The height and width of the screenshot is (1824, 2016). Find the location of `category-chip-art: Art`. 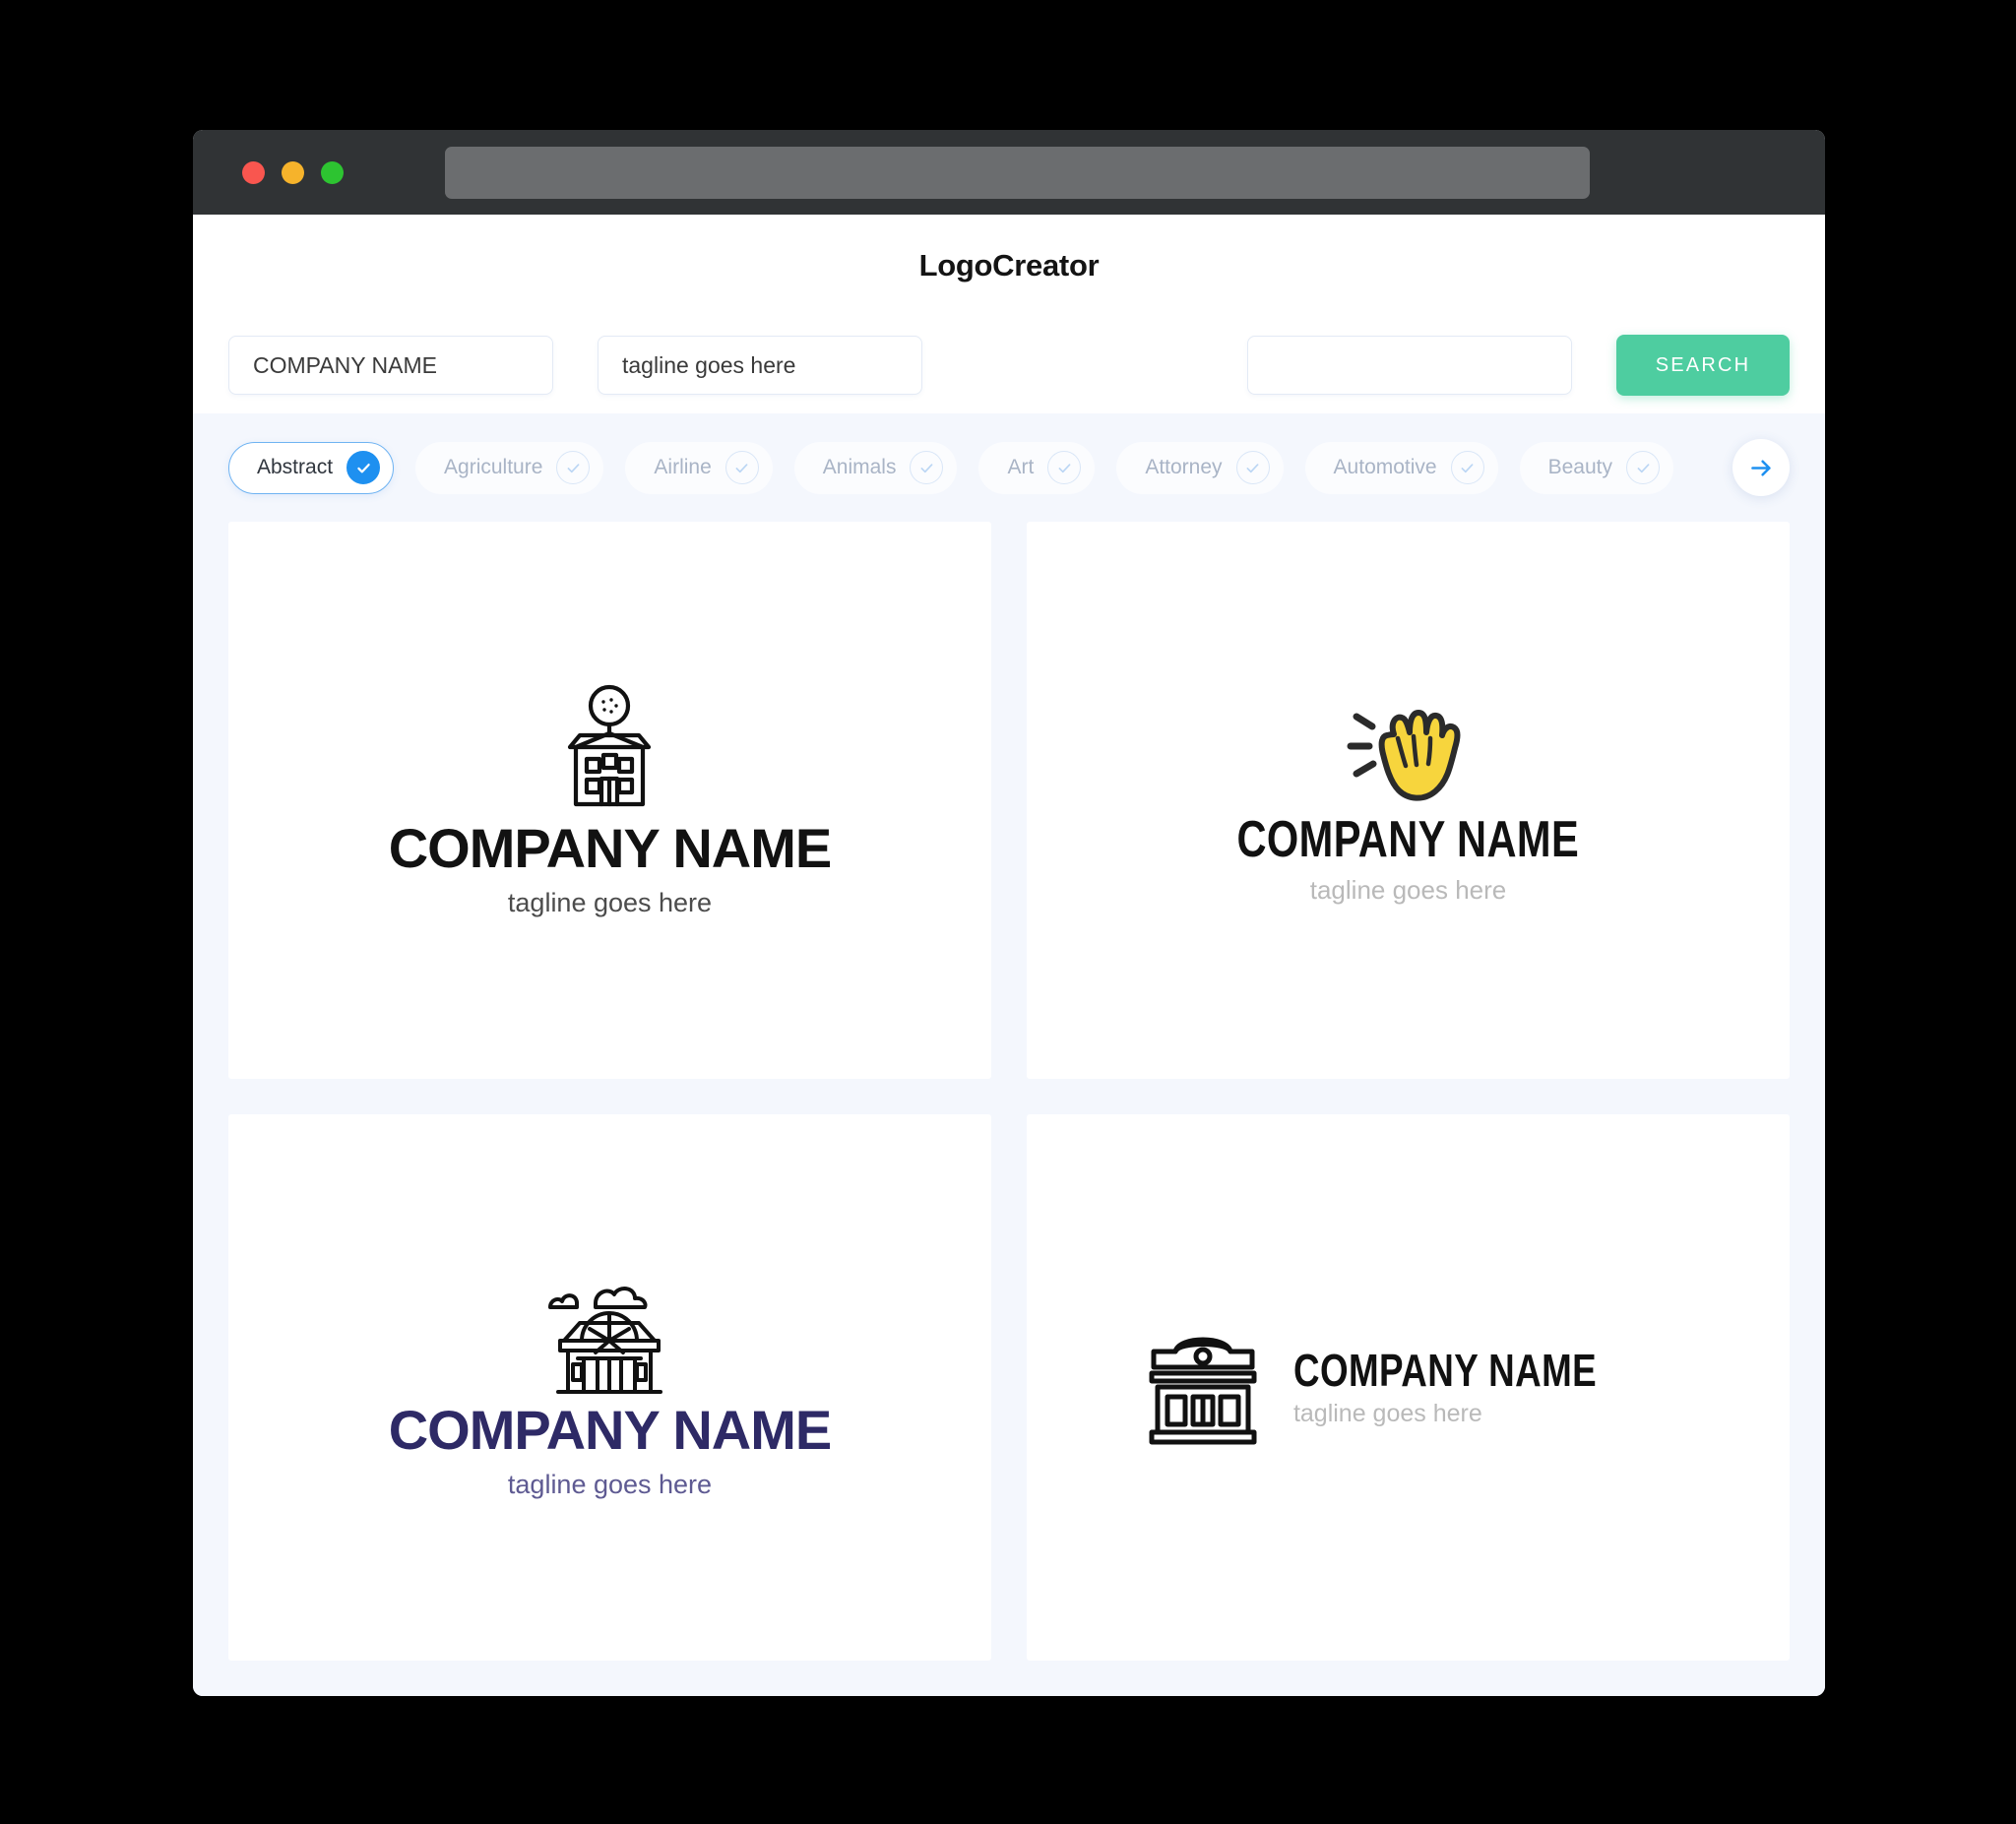

category-chip-art: Art is located at coordinates (1037, 467).